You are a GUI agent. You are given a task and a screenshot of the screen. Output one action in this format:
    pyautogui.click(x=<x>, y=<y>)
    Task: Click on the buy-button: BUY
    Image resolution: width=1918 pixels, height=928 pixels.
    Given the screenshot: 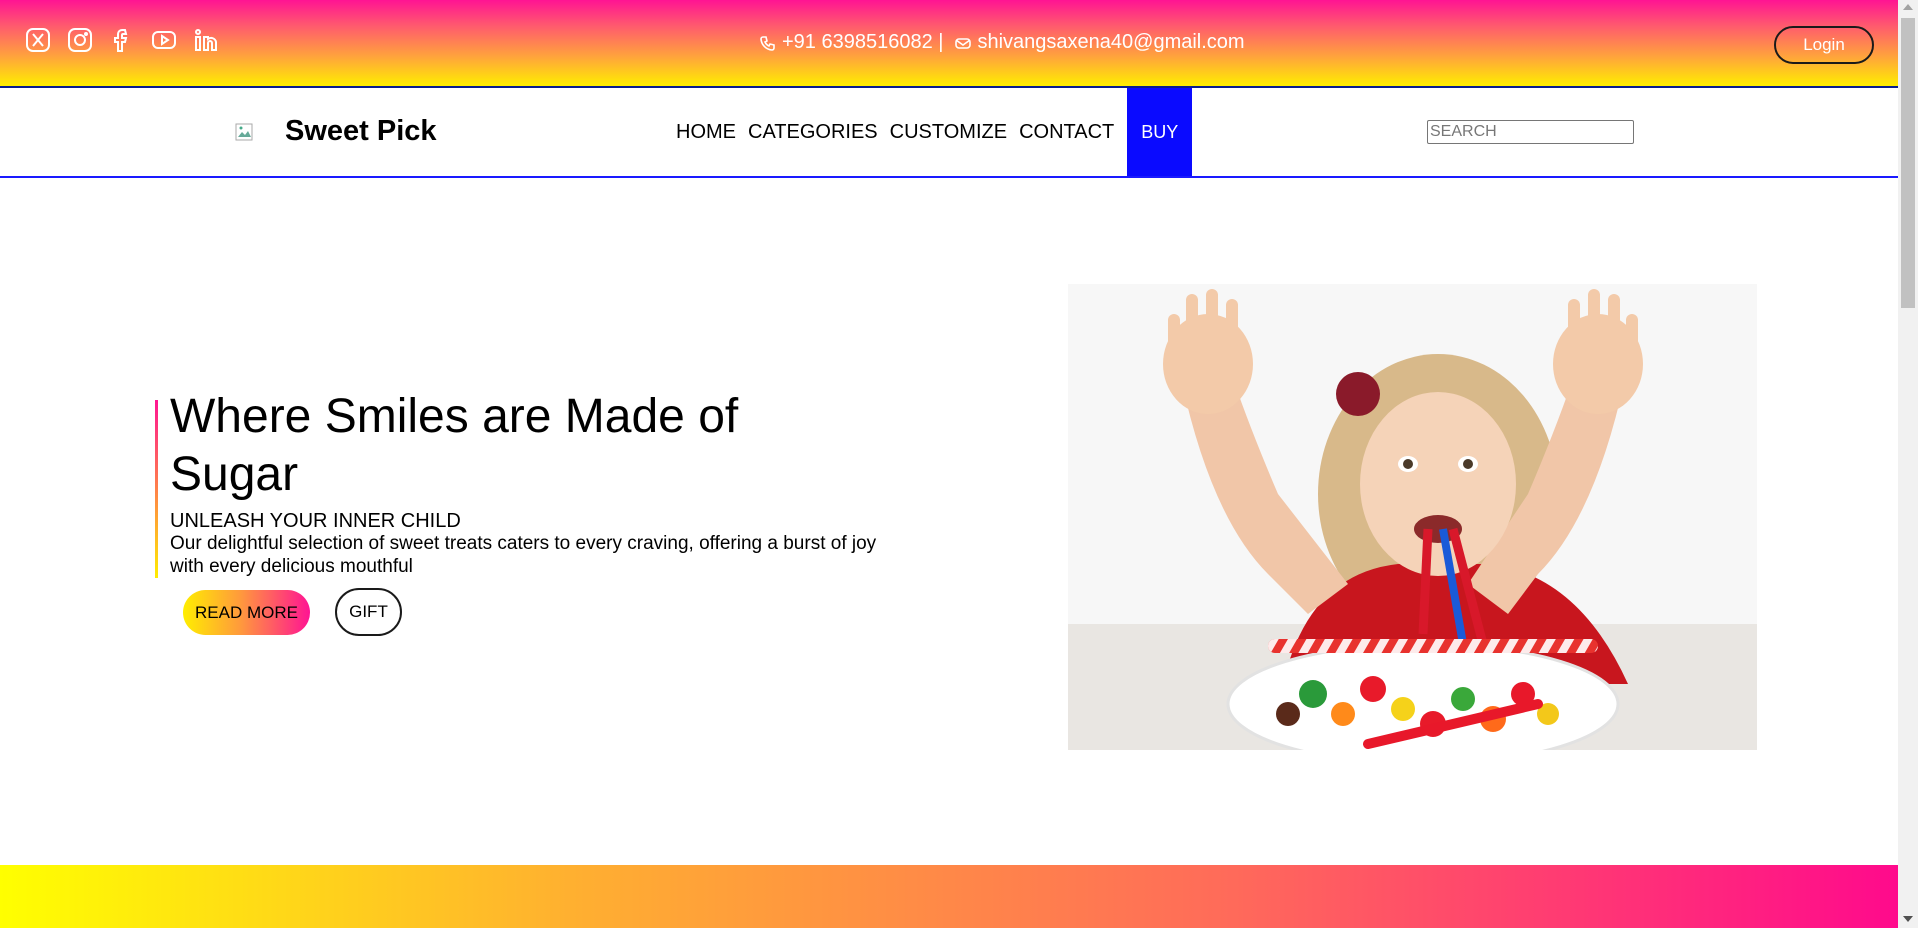 What is the action you would take?
    pyautogui.click(x=1160, y=132)
    